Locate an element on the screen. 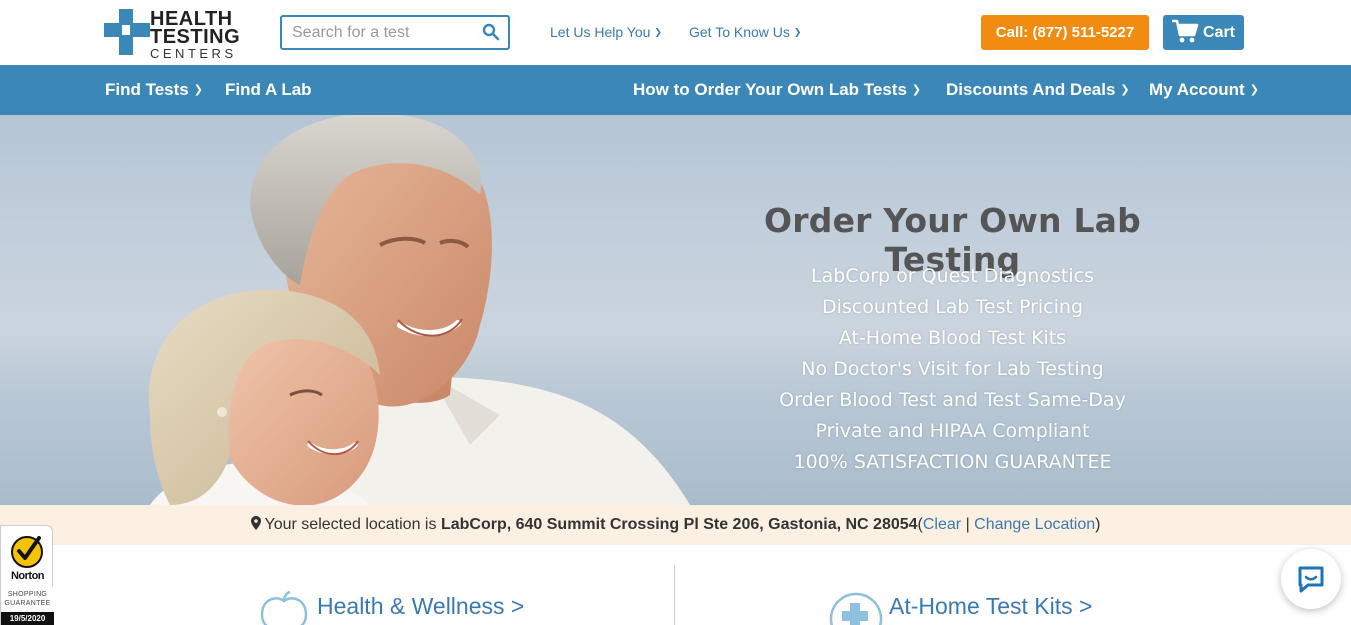 The height and width of the screenshot is (625, 1351). nav-find-tests: Find Tests ❯ is located at coordinates (154, 90).